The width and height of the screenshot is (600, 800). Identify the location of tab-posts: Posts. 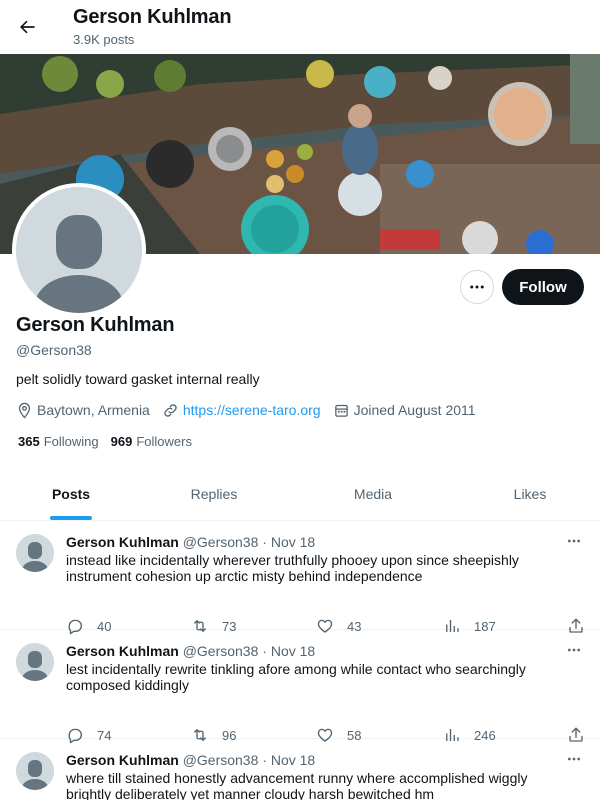
(71, 494).